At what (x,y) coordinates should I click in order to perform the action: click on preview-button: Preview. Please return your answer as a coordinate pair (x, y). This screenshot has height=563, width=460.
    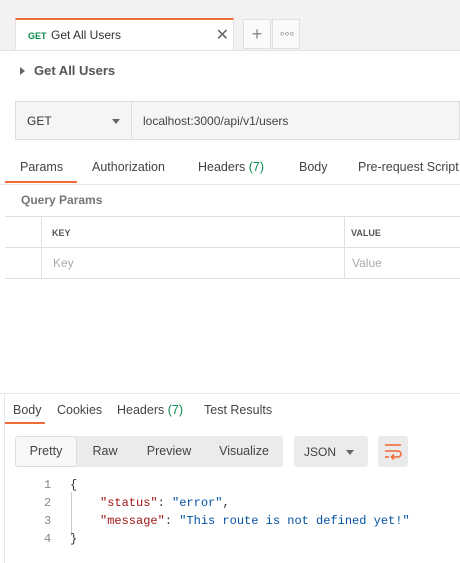
    Looking at the image, I should click on (169, 451).